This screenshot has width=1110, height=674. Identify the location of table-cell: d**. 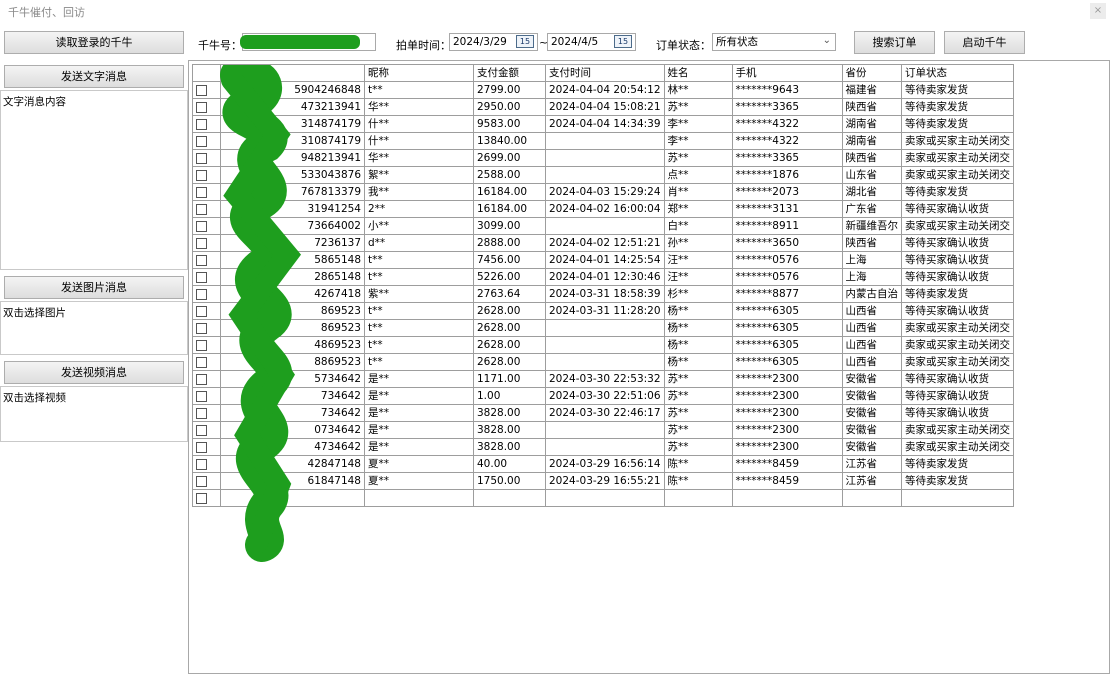
(419, 243).